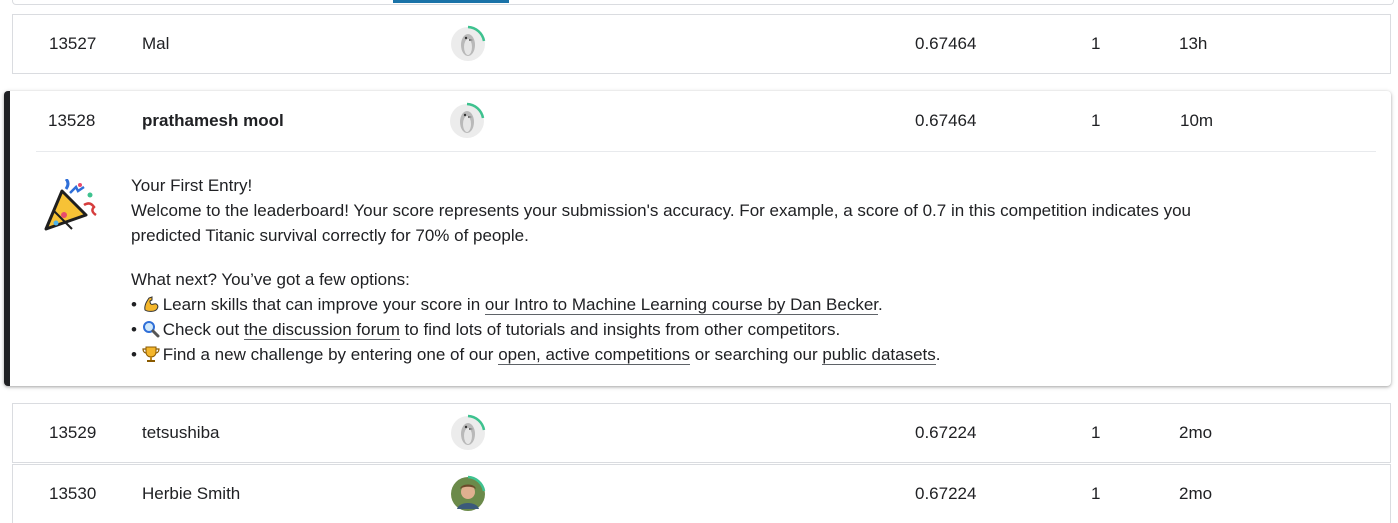 The height and width of the screenshot is (523, 1398). Describe the element at coordinates (701, 493) in the screenshot. I see `leaderboard-row: 13530 Herbie Smith 0.67224 1 2mo` at that location.